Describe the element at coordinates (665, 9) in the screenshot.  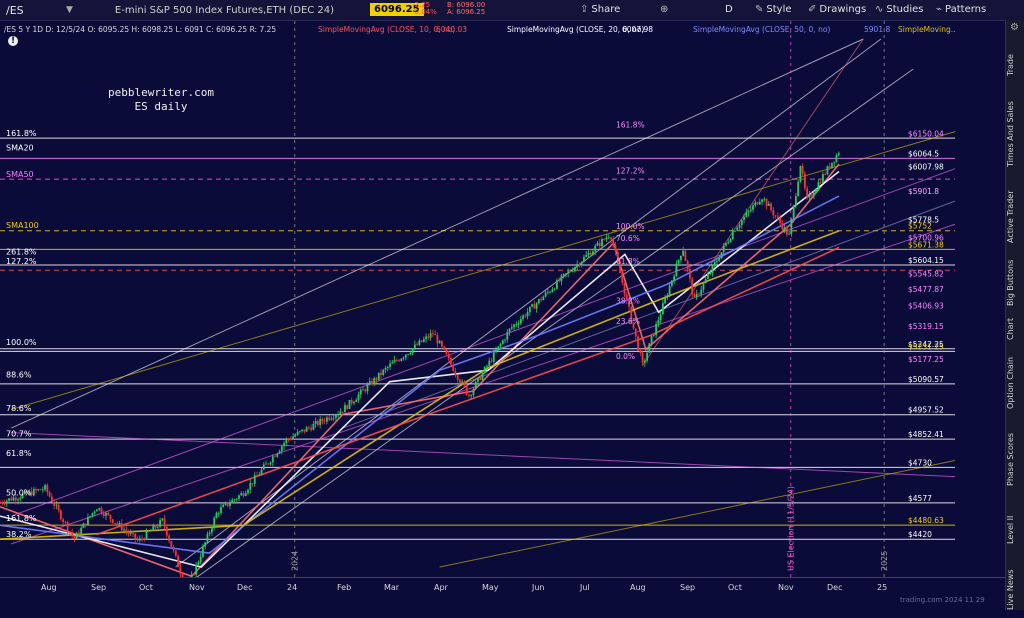
I see `timeframe-button: ⊕` at that location.